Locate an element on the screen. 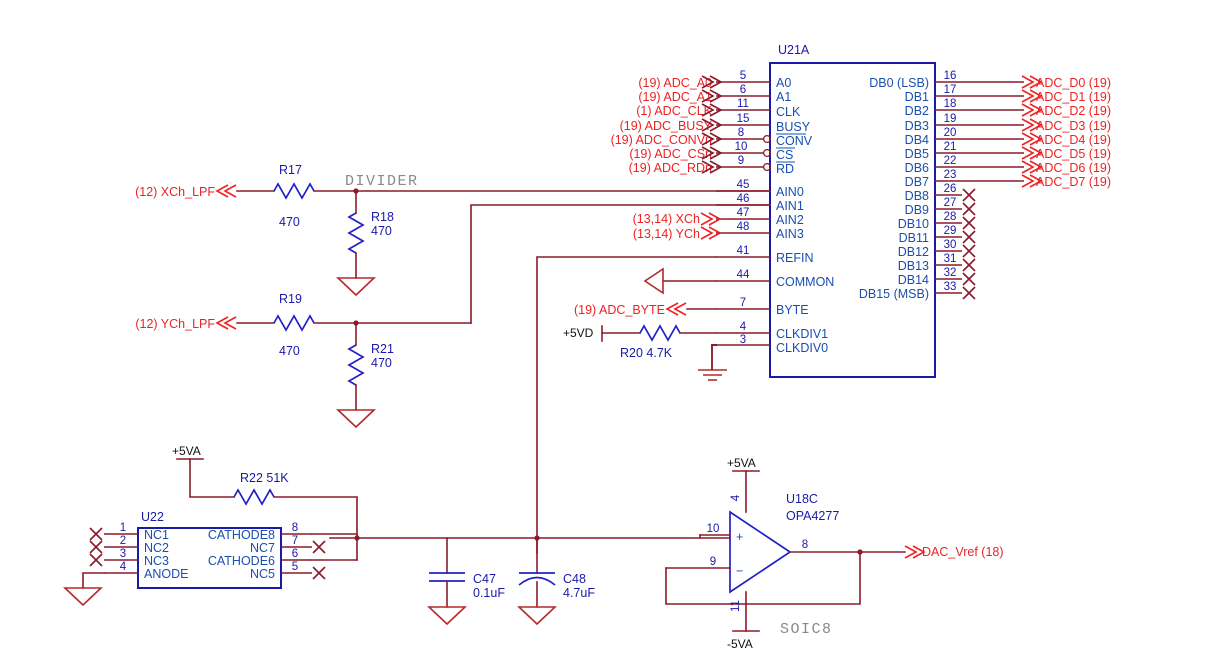 The image size is (1231, 654). pin-number: 48 is located at coordinates (743, 227).